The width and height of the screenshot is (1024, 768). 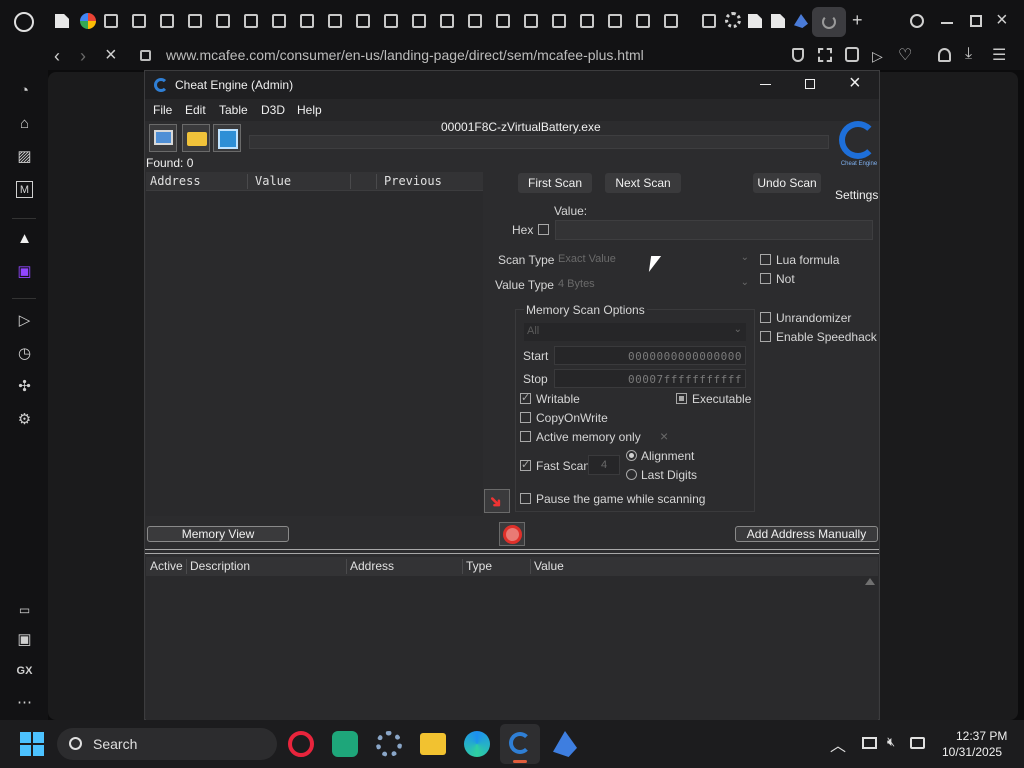 I want to click on taskbar-search: Search, so click(x=167, y=744).